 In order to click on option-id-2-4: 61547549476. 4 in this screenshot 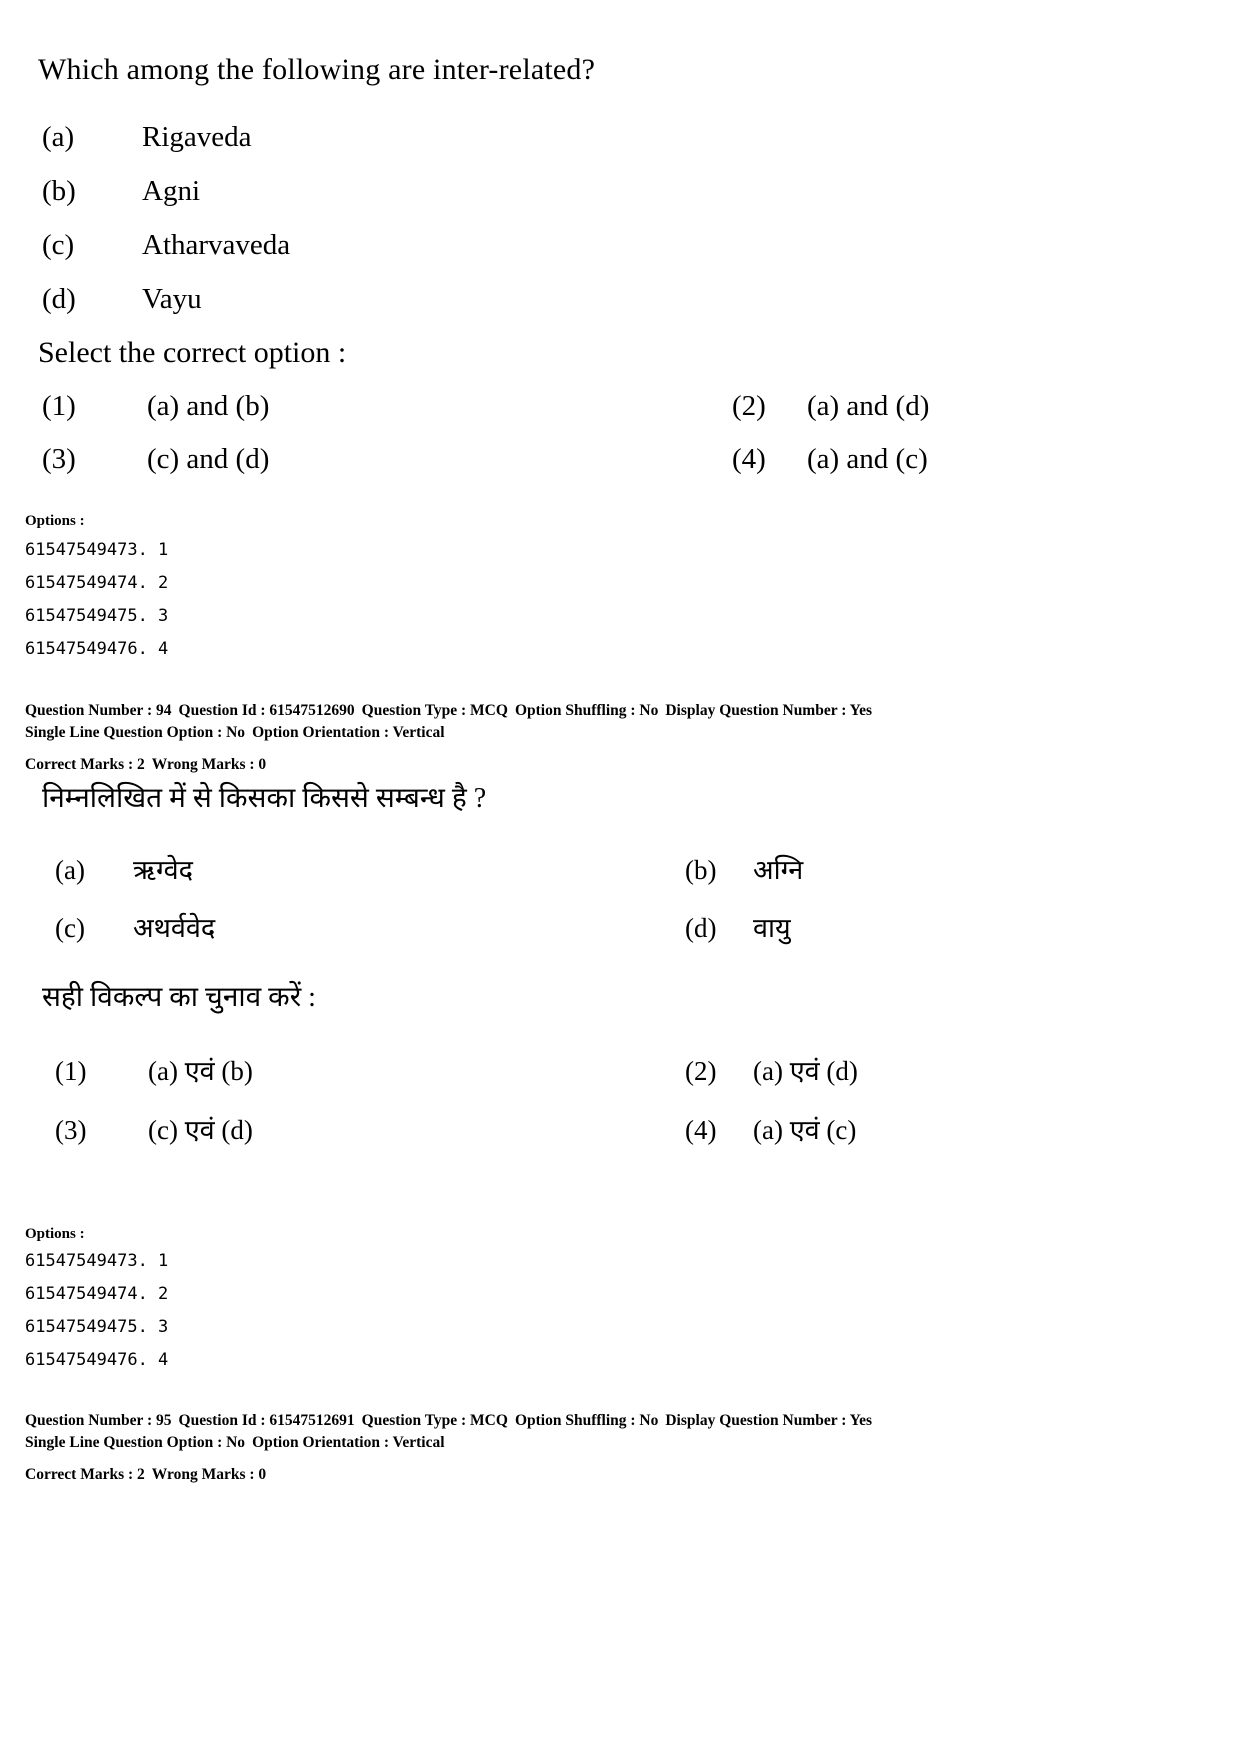, I will do `click(97, 1360)`.